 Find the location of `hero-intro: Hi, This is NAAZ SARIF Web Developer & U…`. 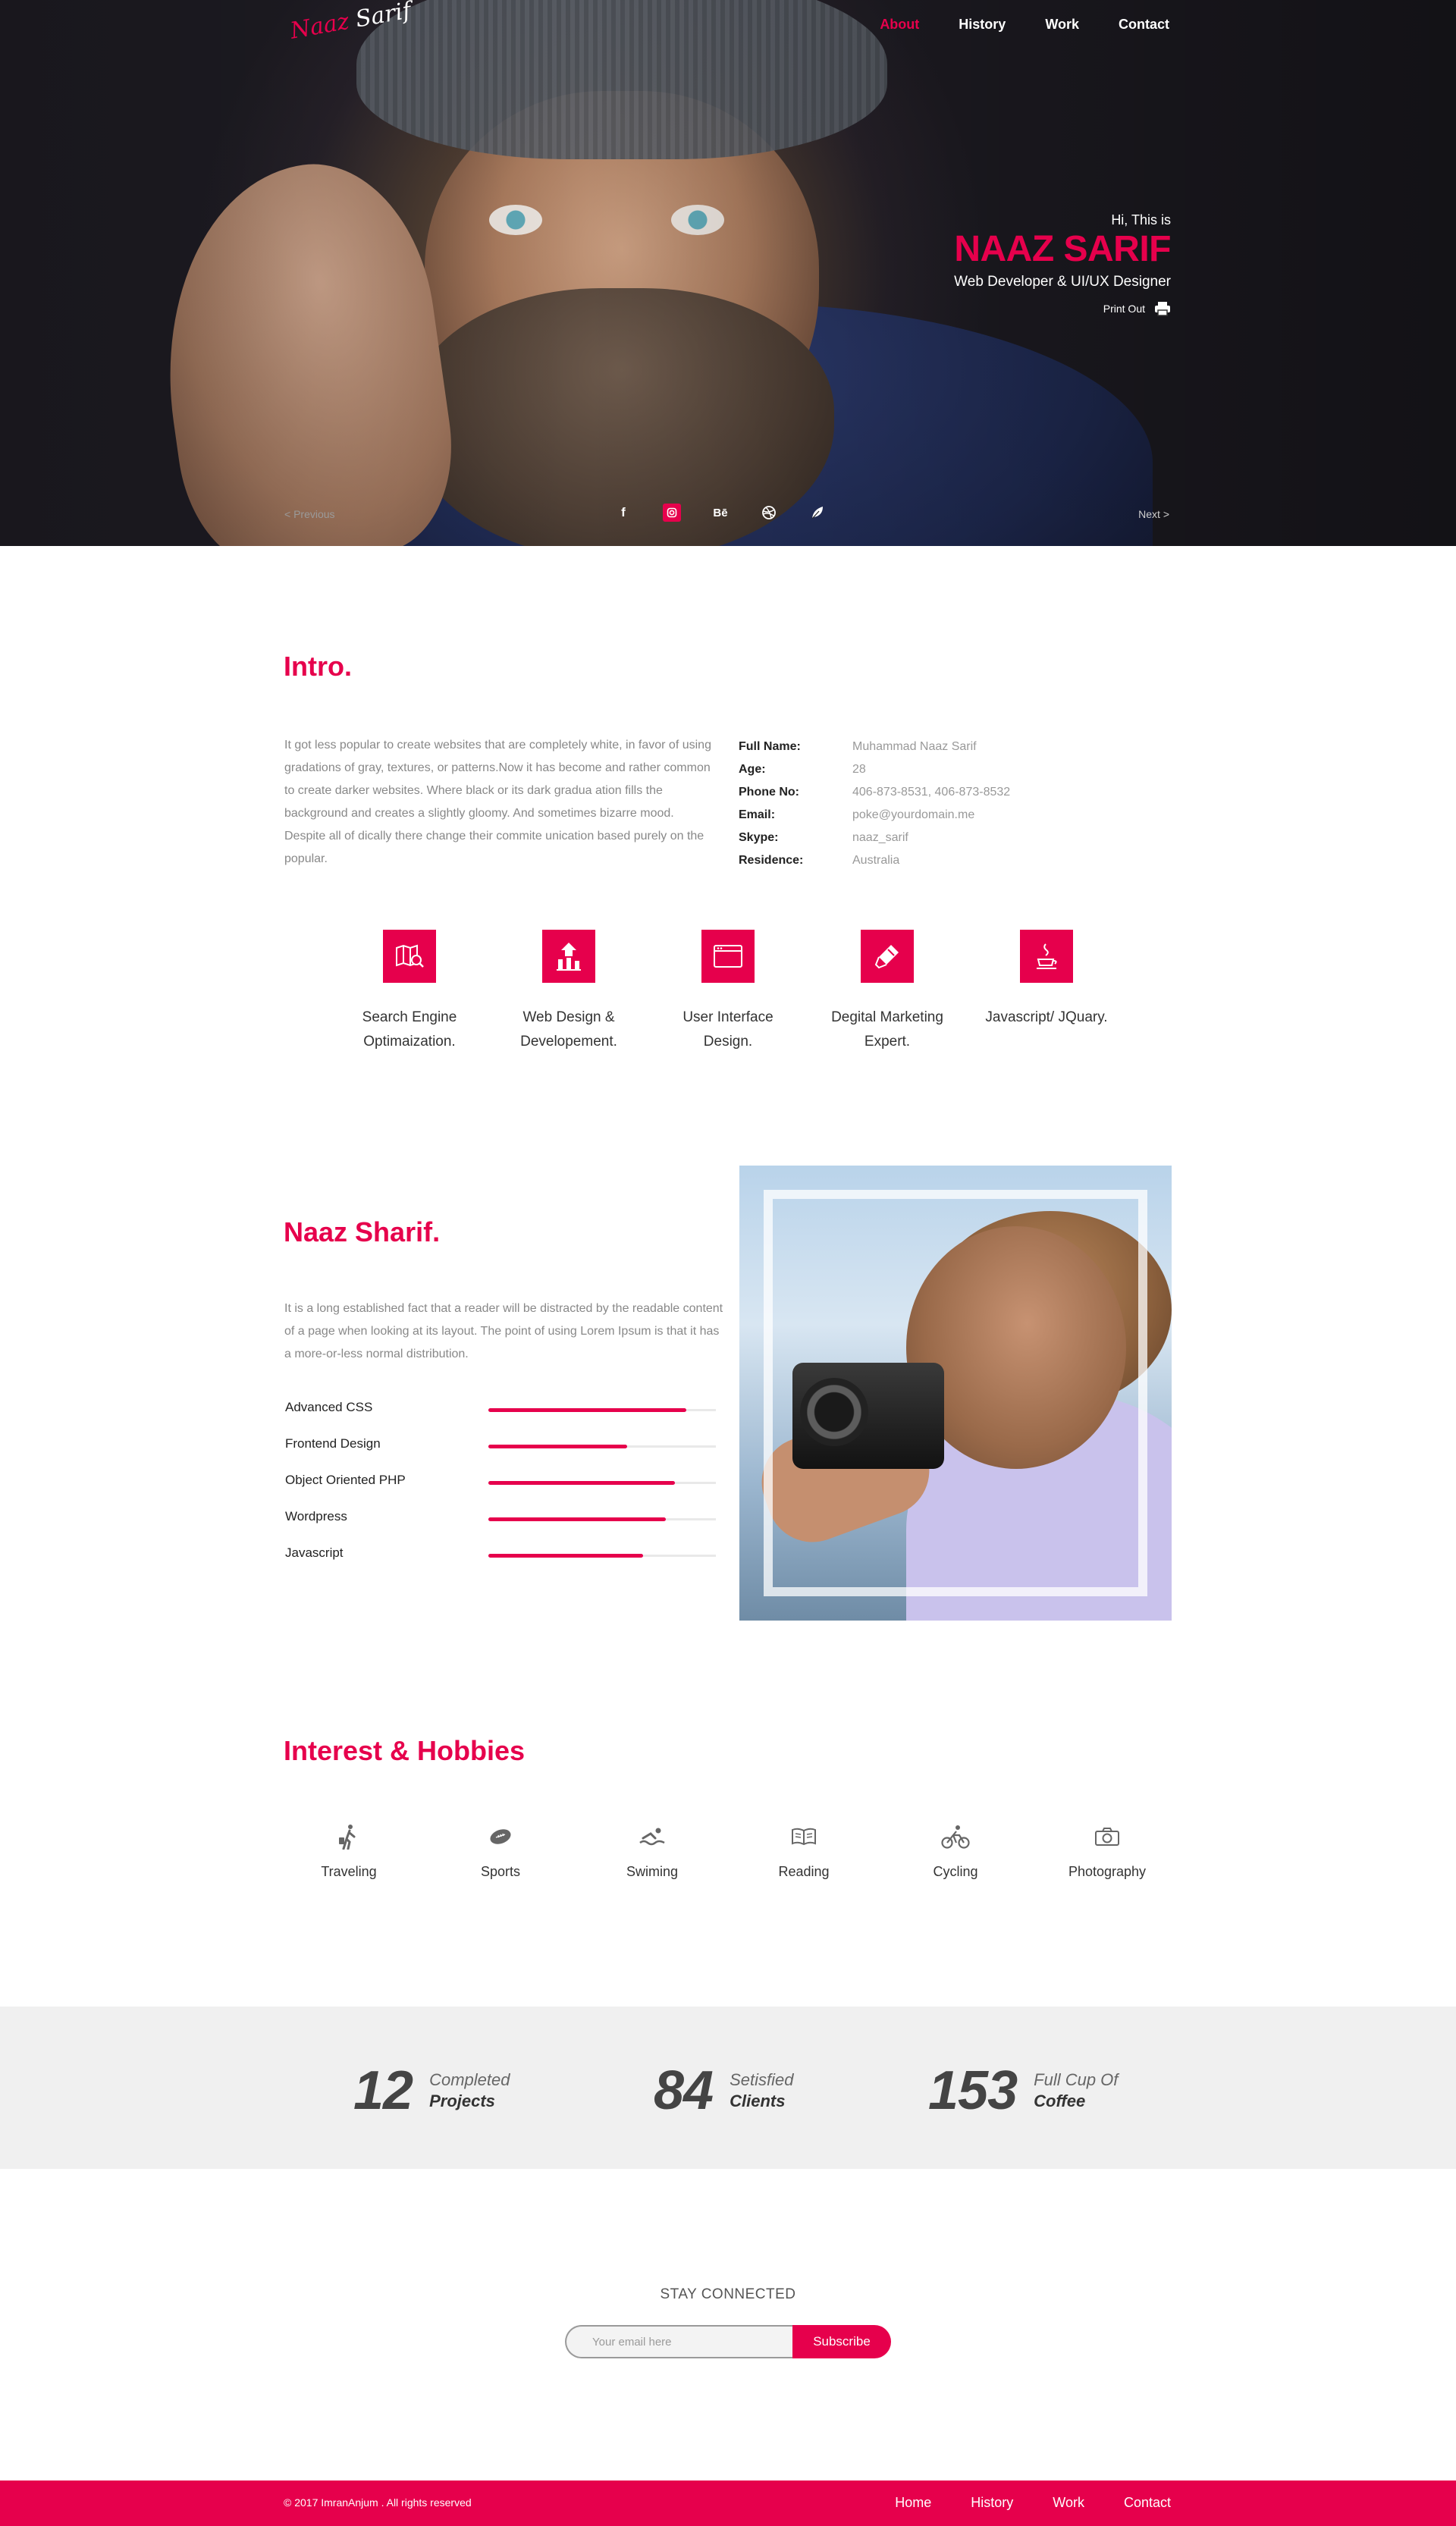

hero-intro: Hi, This is NAAZ SARIF Web Developer & U… is located at coordinates (1062, 264).